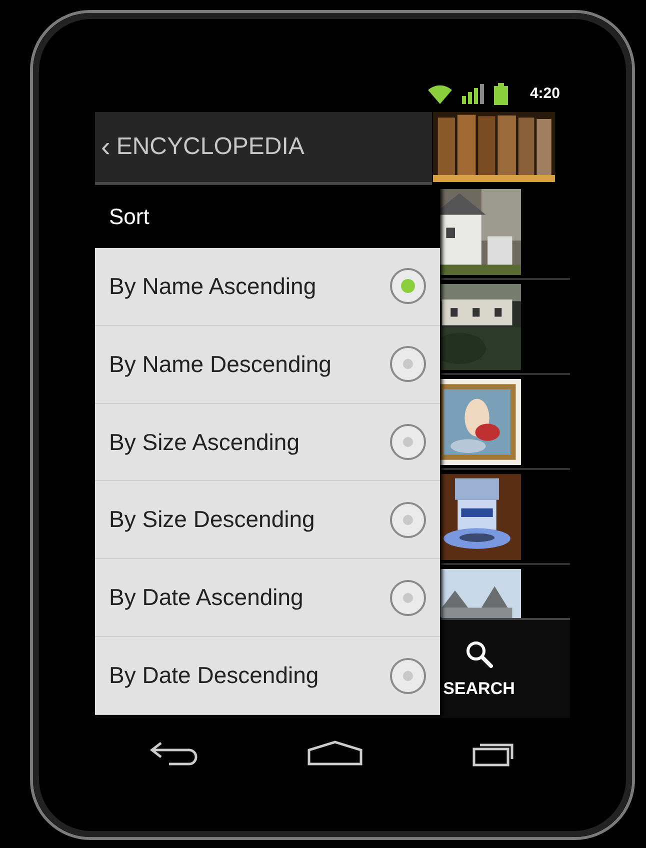 The width and height of the screenshot is (646, 848). I want to click on app-title: ENCYCLOPEDIA, so click(210, 147).